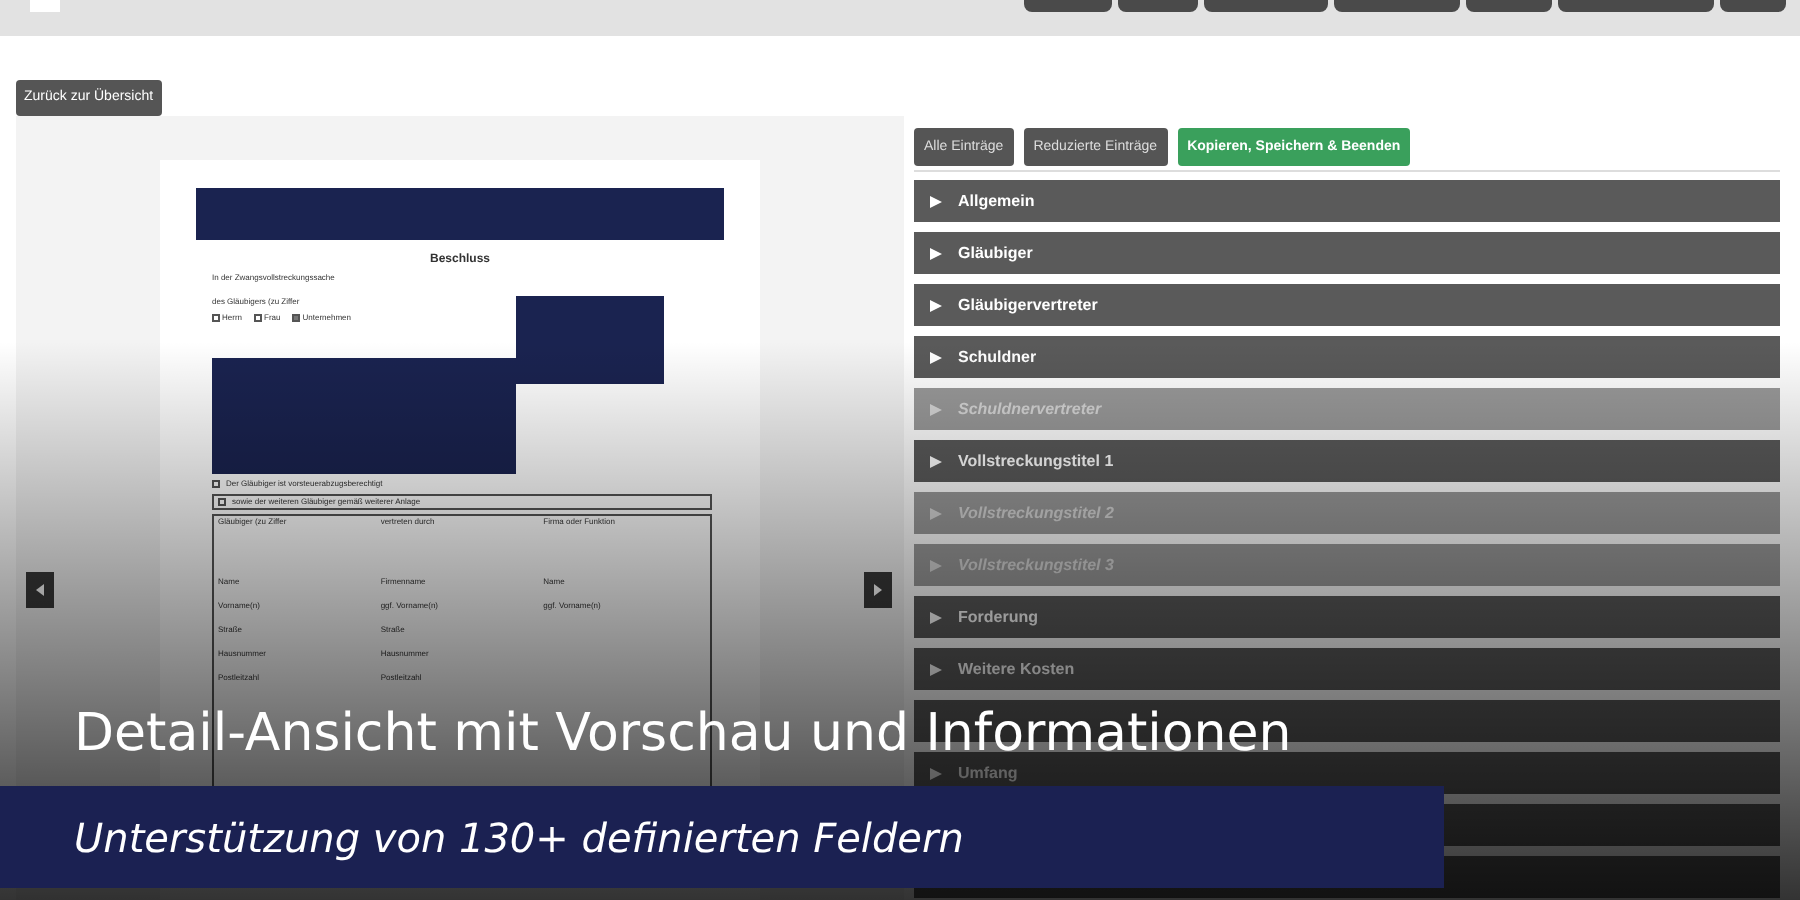 The image size is (1800, 900). What do you see at coordinates (1347, 461) in the screenshot?
I see `section-header: Vollstreckungstitel 1` at bounding box center [1347, 461].